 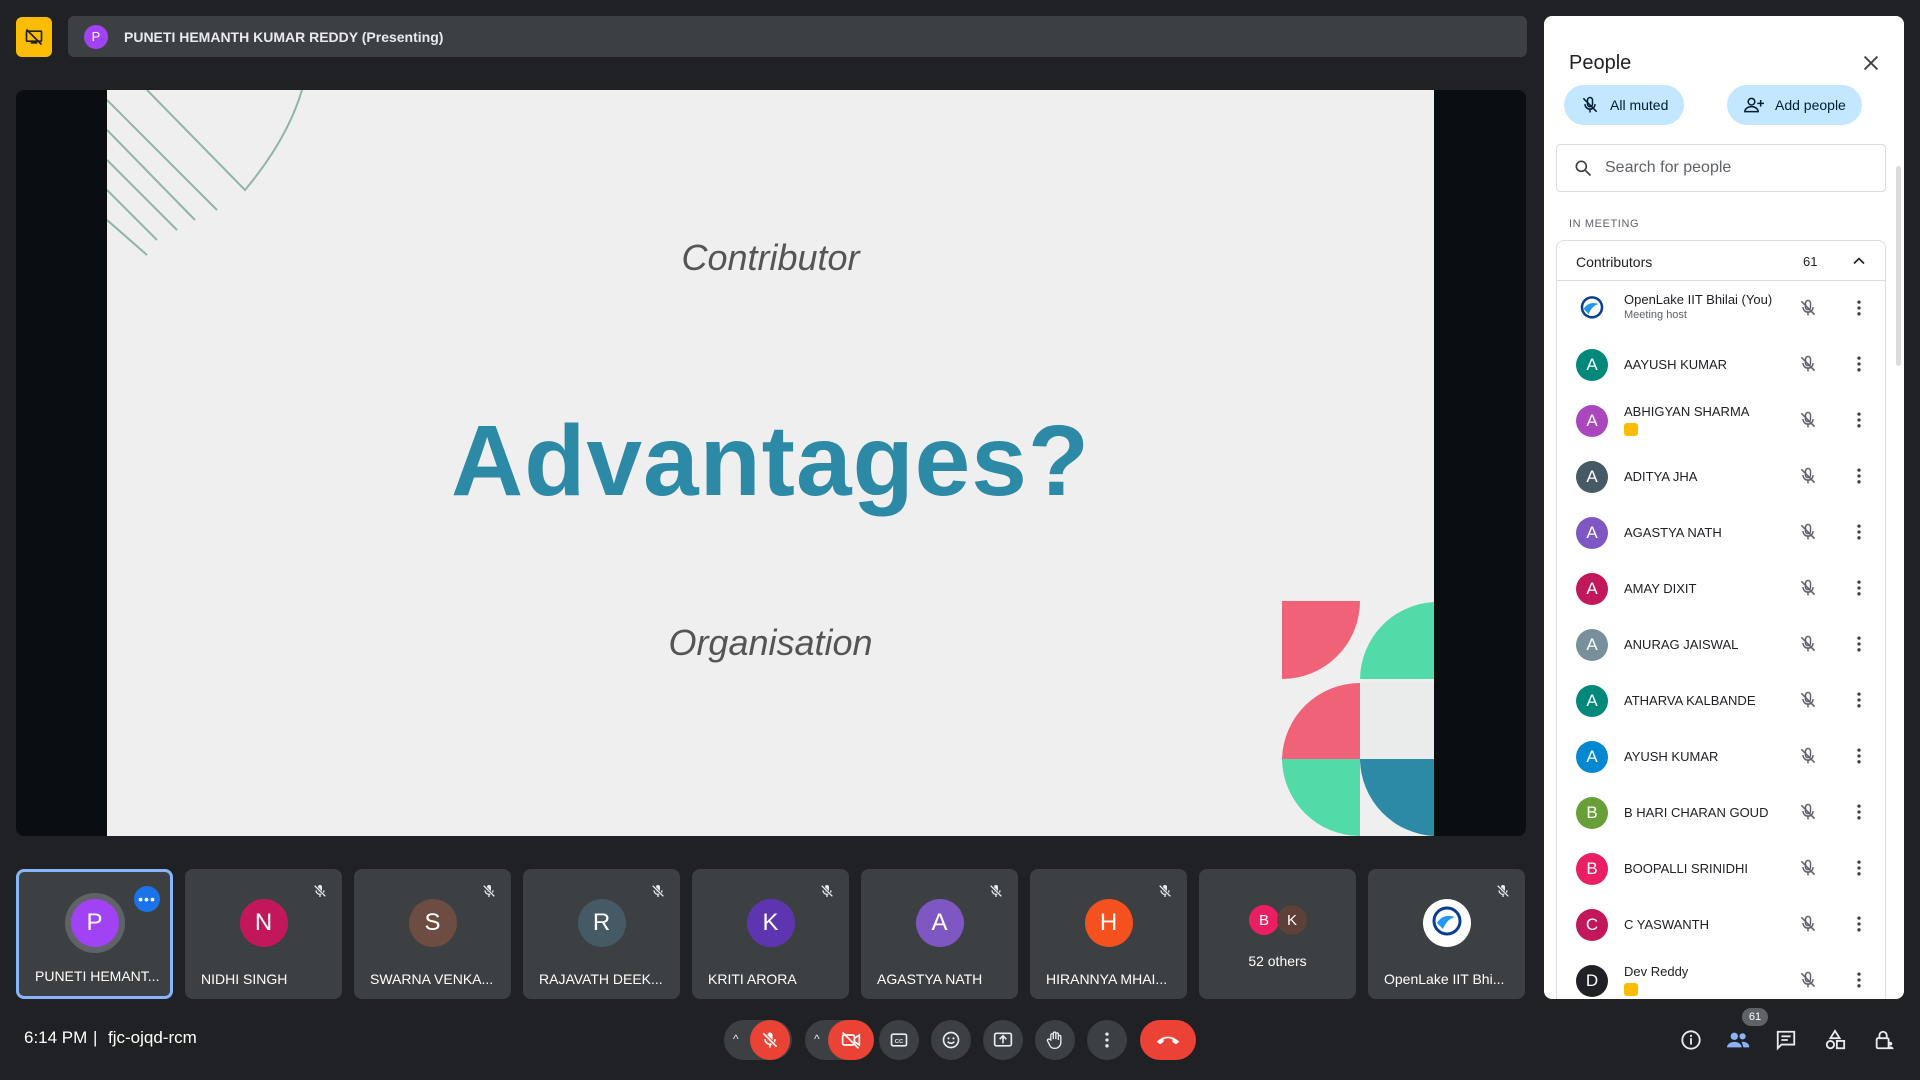 What do you see at coordinates (263, 934) in the screenshot?
I see `participant-tile: N NIDHI SINGH` at bounding box center [263, 934].